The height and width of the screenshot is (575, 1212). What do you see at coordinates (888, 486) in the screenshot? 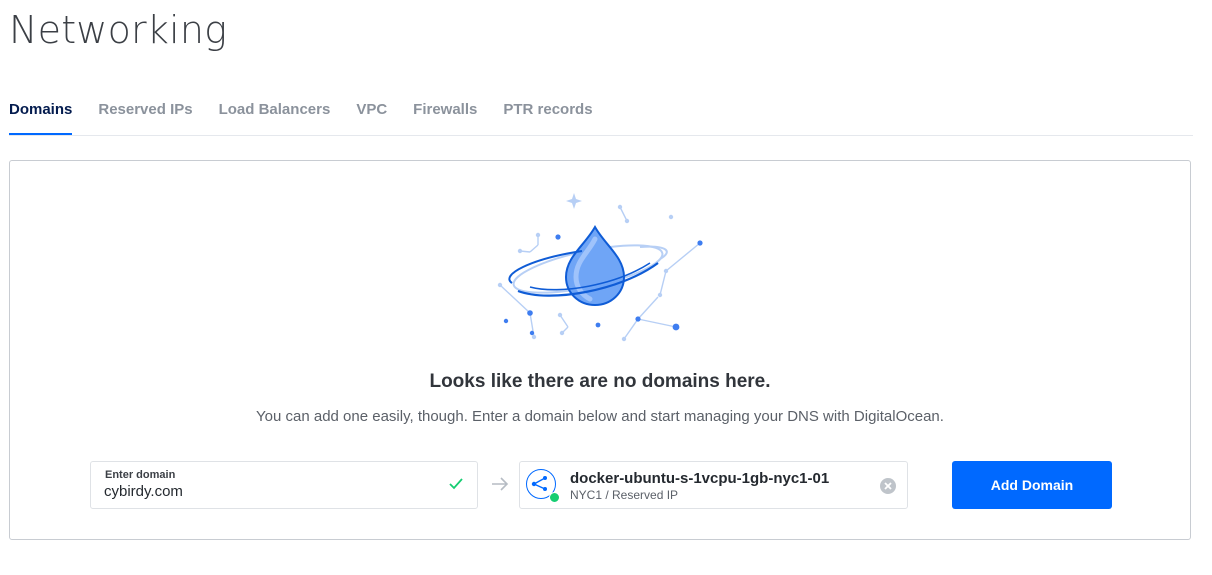
I see `clear-icon` at bounding box center [888, 486].